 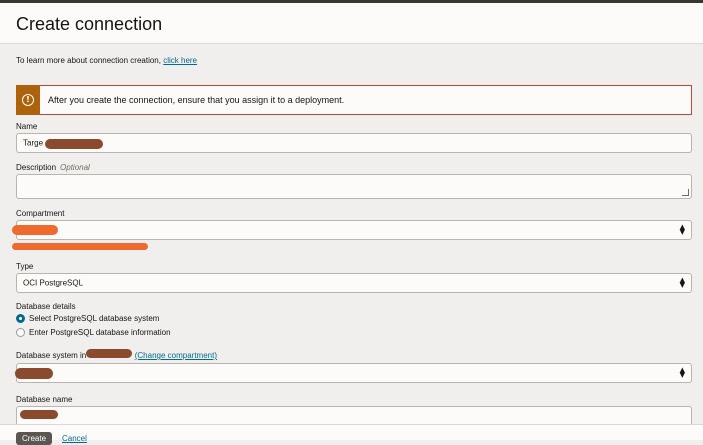 What do you see at coordinates (176, 355) in the screenshot?
I see `change-compartment-link: (Change compartment)` at bounding box center [176, 355].